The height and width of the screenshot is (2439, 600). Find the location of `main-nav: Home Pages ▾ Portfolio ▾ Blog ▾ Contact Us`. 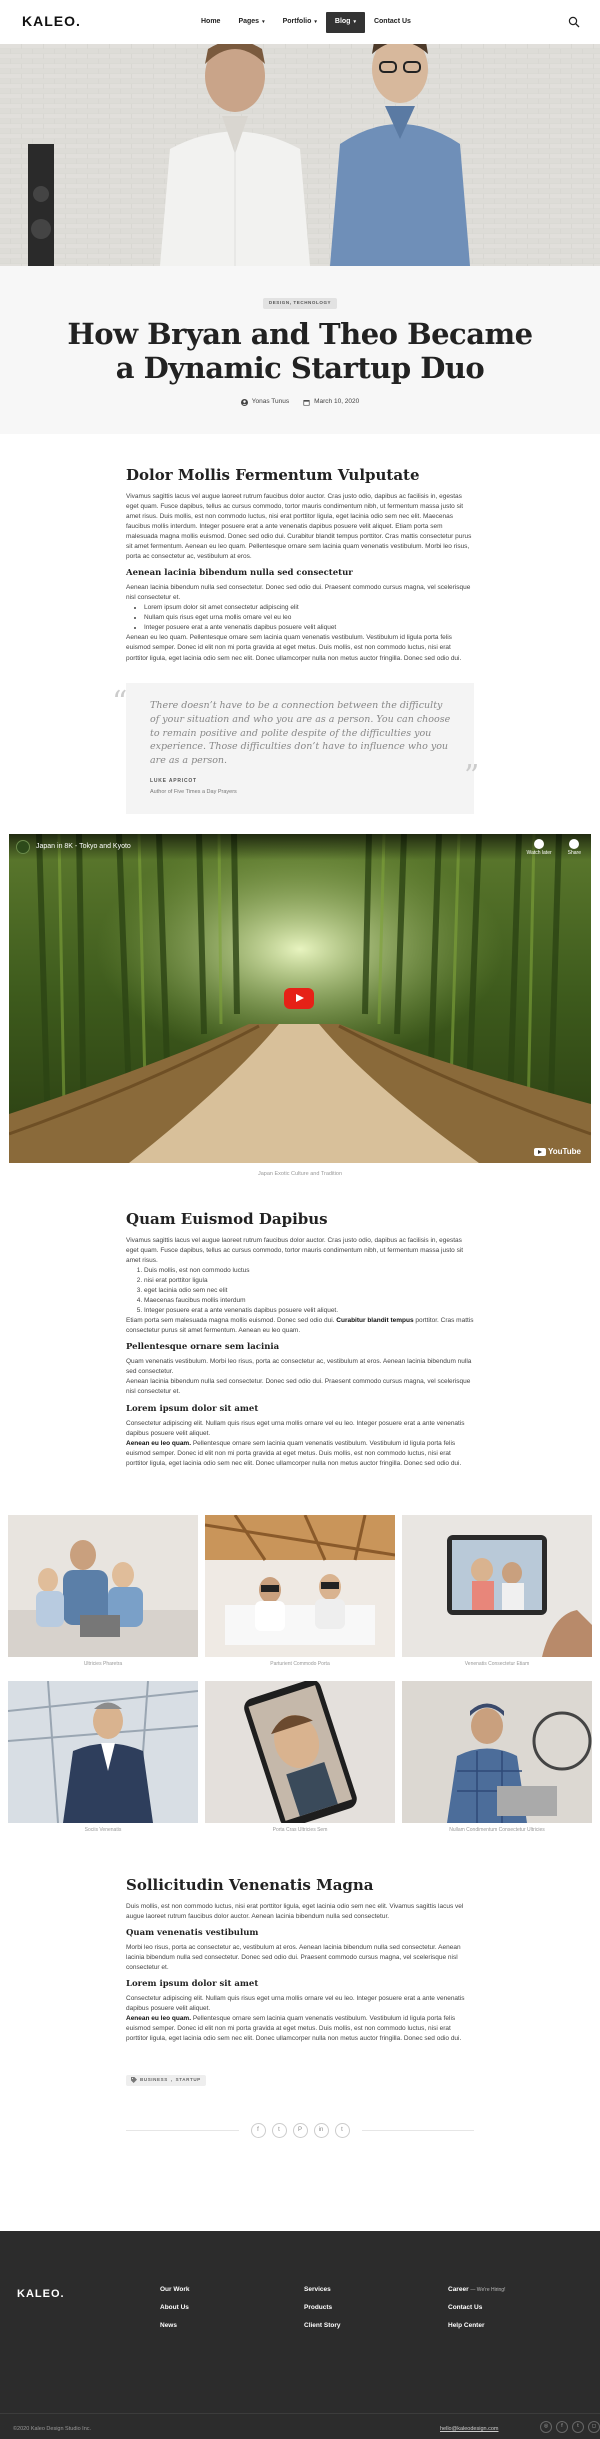

main-nav: Home Pages ▾ Portfolio ▾ Blog ▾ Contact Us is located at coordinates (306, 22).